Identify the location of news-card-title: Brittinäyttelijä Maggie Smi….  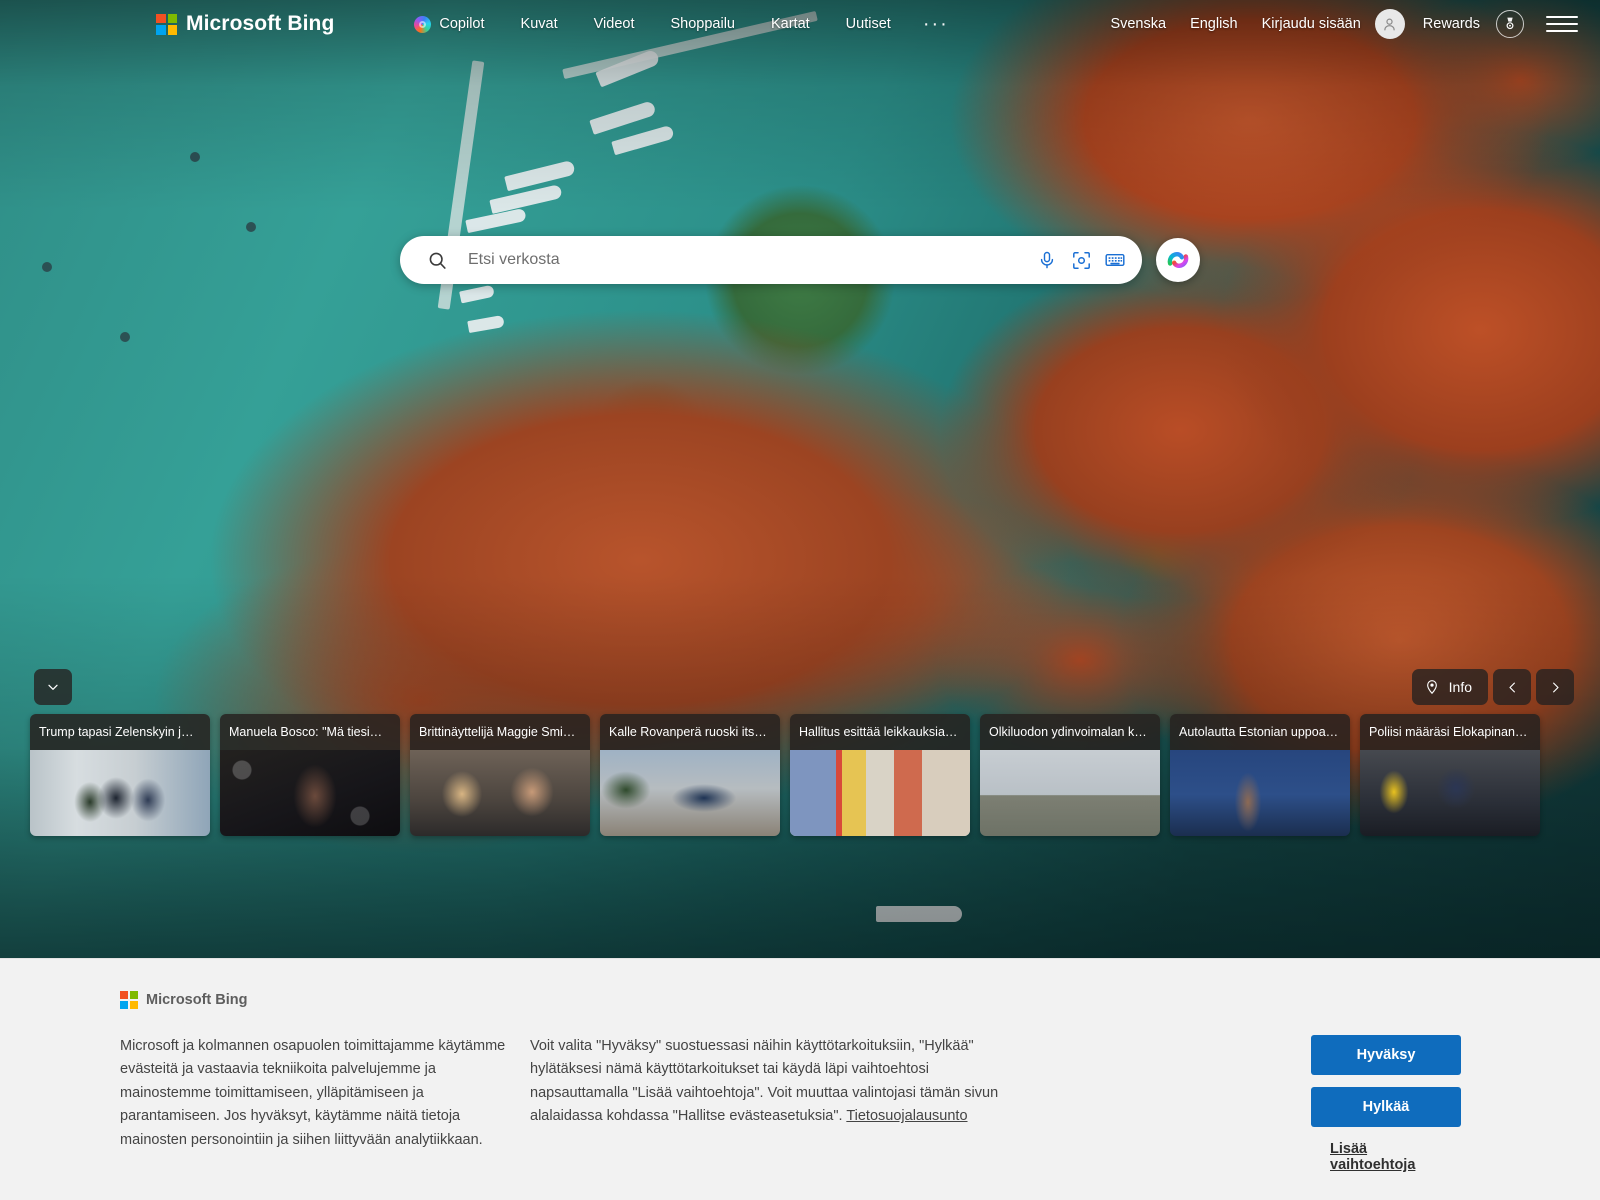
(500, 732).